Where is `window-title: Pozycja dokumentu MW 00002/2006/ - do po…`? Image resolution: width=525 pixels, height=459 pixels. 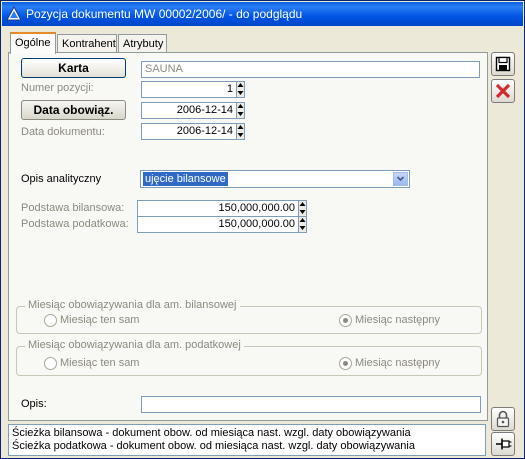 window-title: Pozycja dokumentu MW 00002/2006/ - do po… is located at coordinates (164, 14).